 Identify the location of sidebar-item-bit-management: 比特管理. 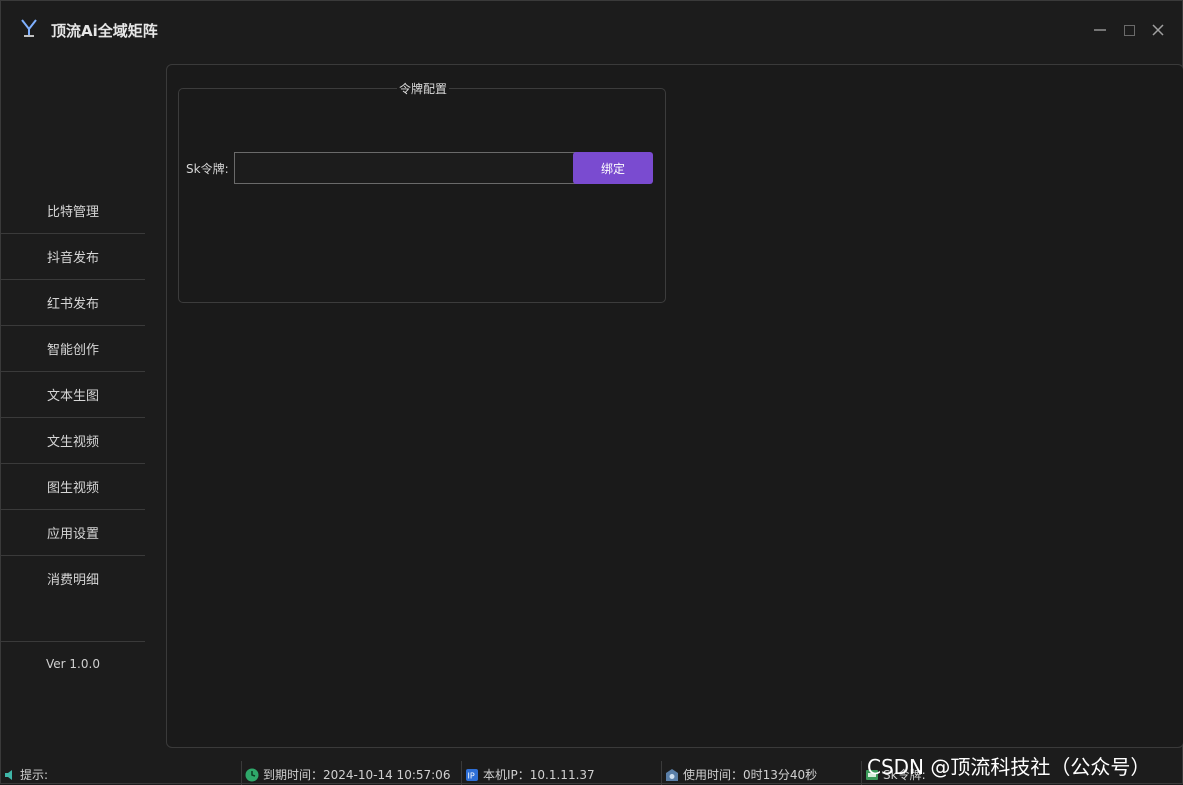
(73, 211).